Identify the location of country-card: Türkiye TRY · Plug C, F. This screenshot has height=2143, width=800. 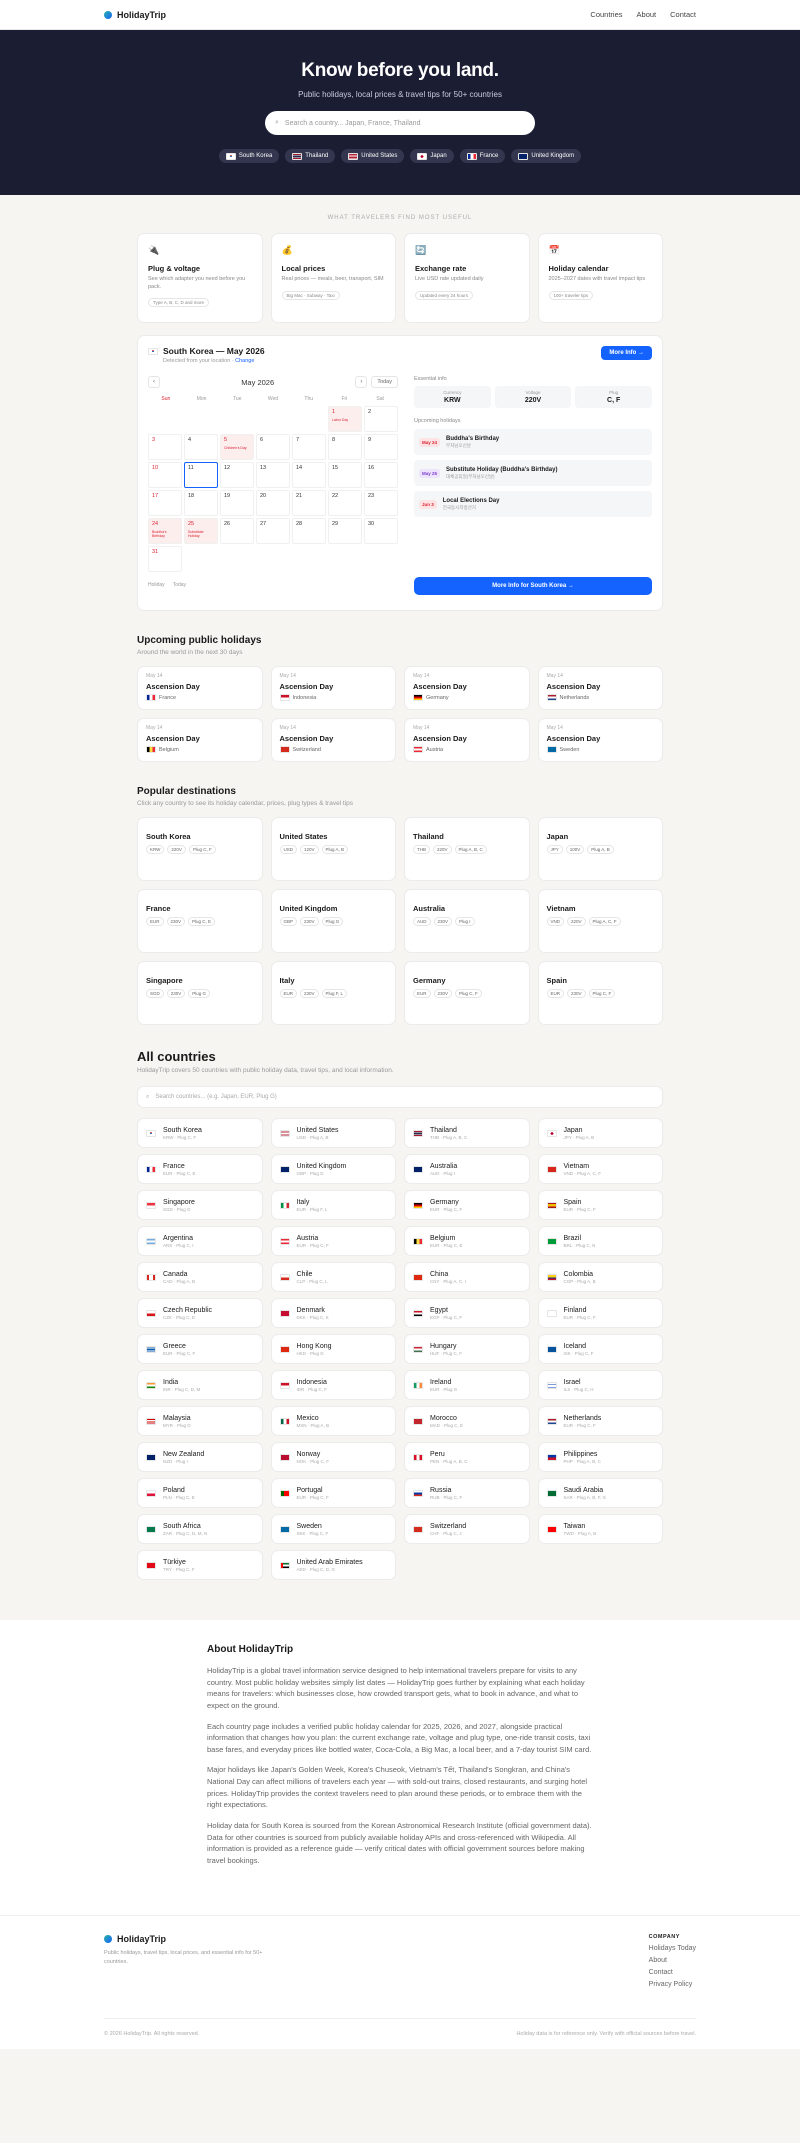
(200, 1565).